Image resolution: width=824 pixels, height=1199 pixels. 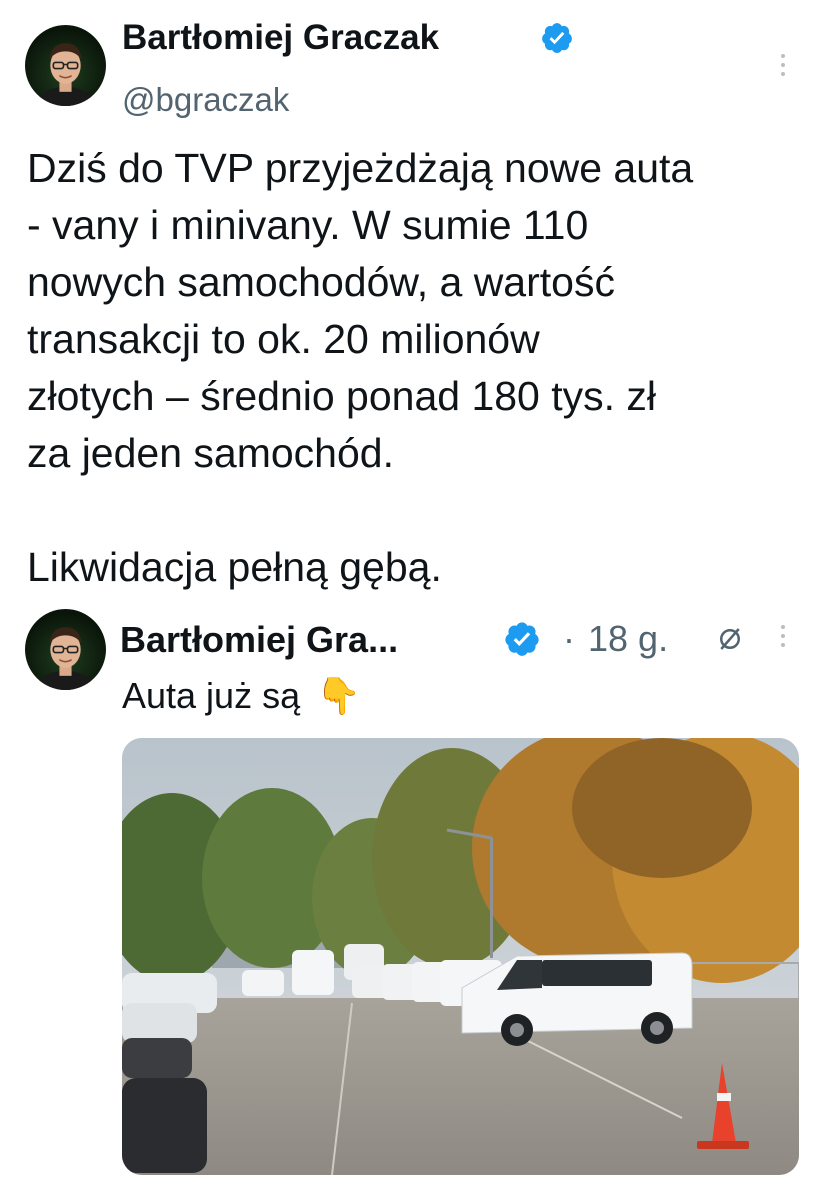 I want to click on post-time: 18 g., so click(x=628, y=639).